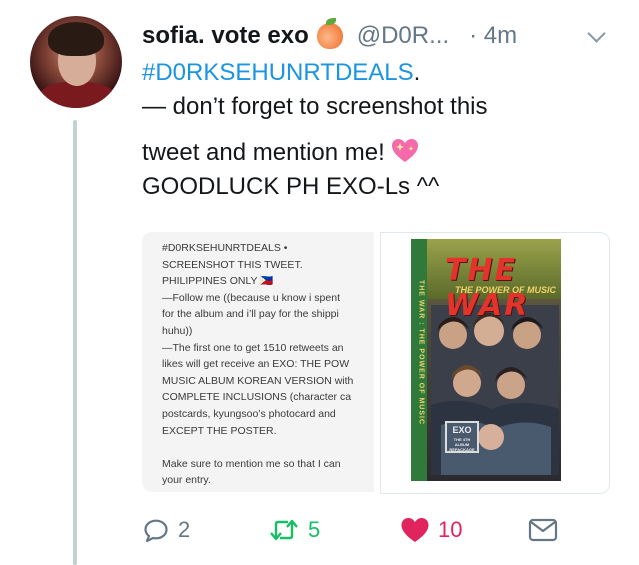 The height and width of the screenshot is (565, 639). I want to click on like-icon, so click(415, 530).